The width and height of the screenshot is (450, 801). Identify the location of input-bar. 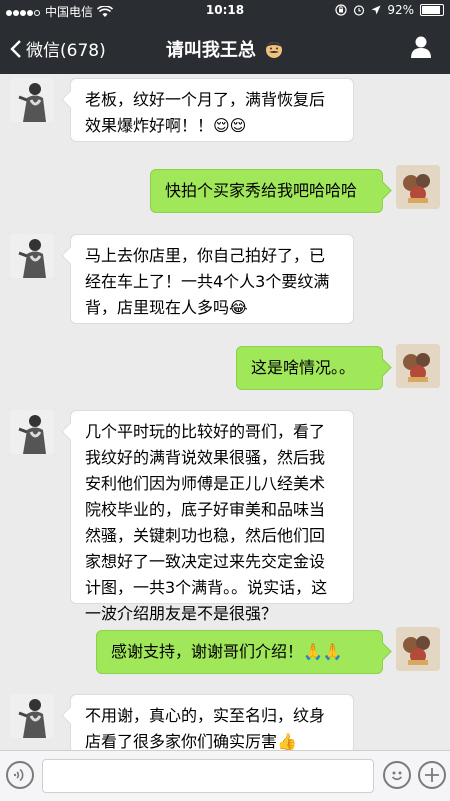
(225, 775).